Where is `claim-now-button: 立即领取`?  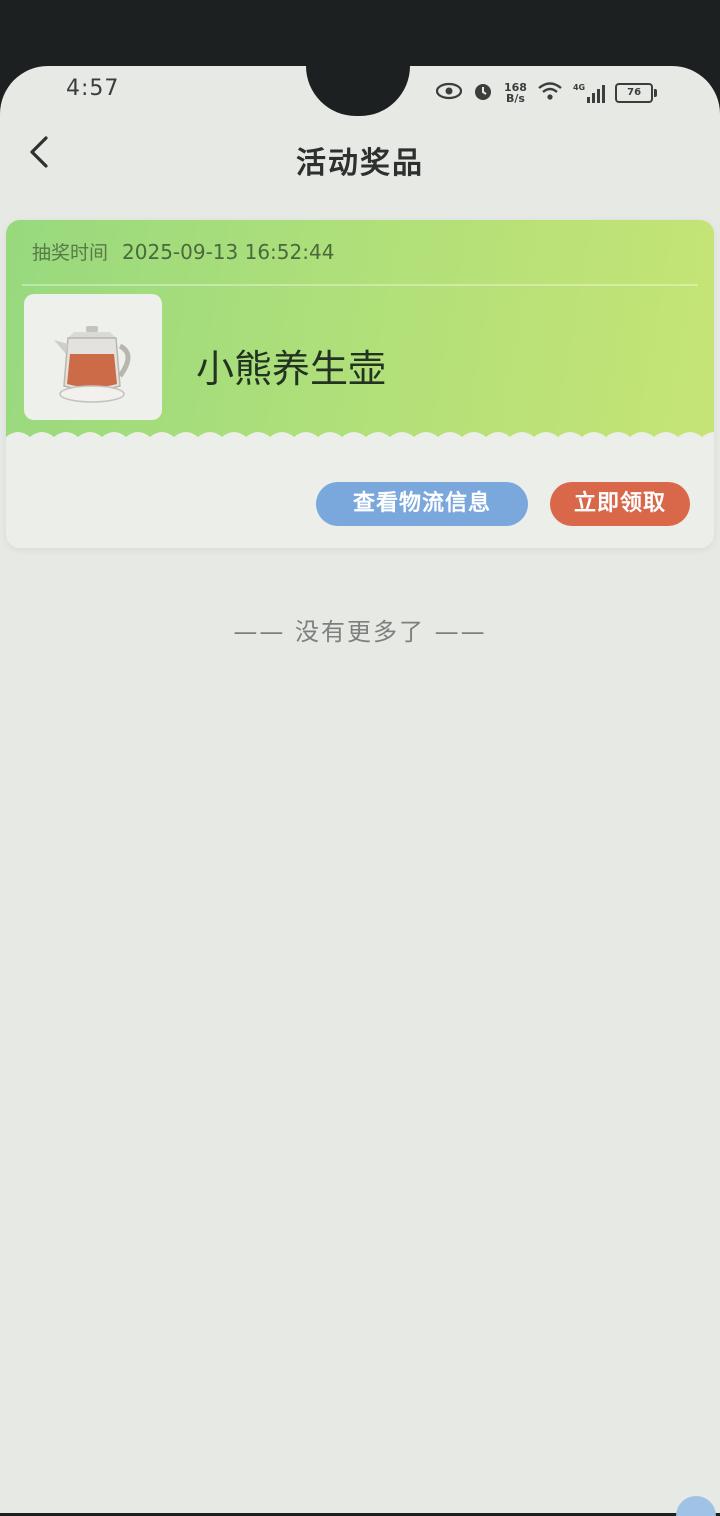
claim-now-button: 立即领取 is located at coordinates (620, 504).